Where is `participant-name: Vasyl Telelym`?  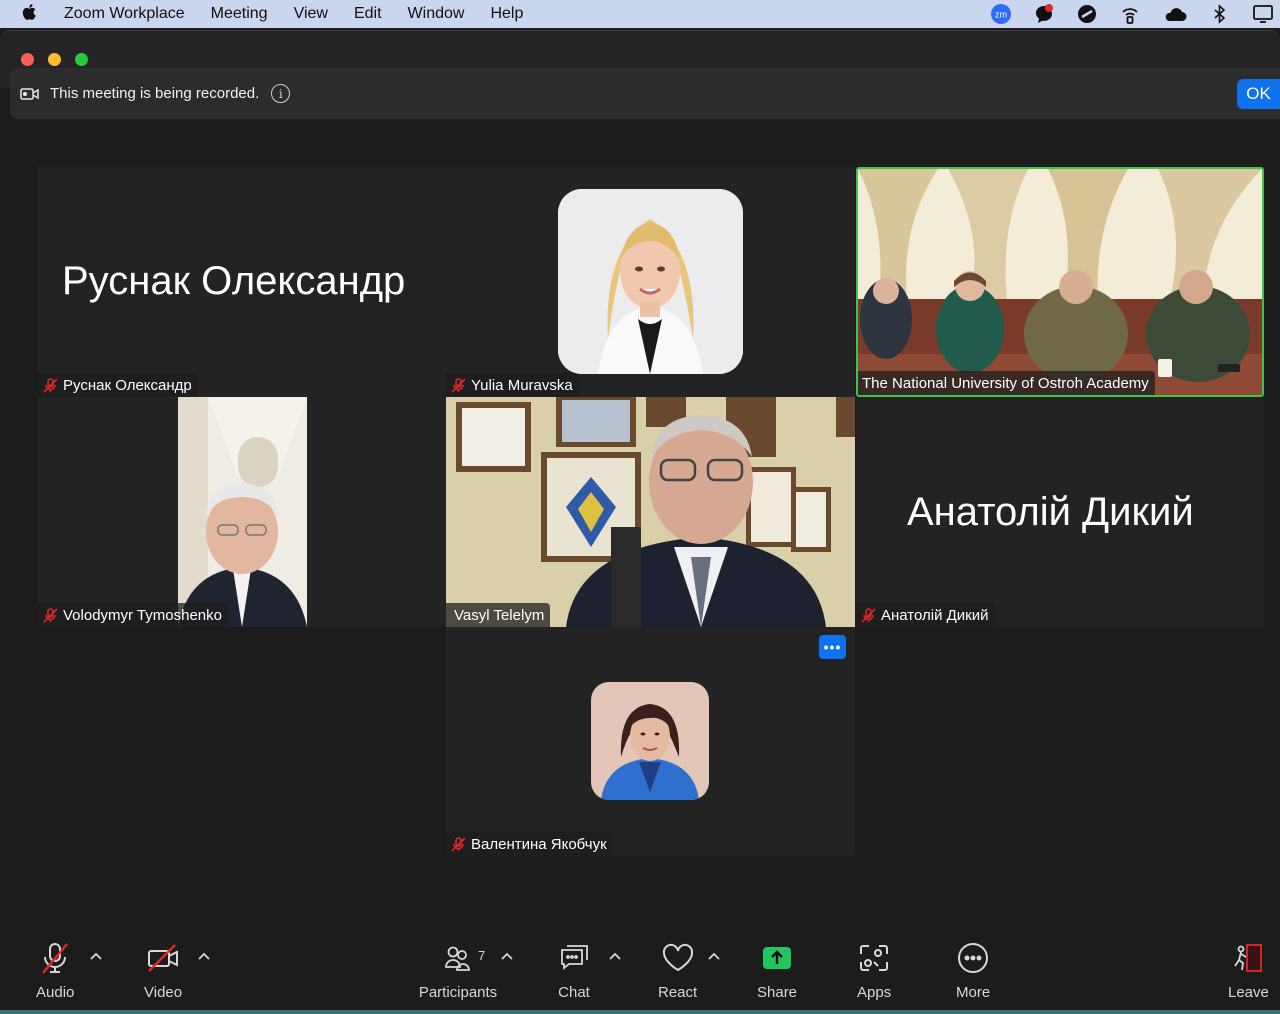
participant-name: Vasyl Telelym is located at coordinates (499, 615).